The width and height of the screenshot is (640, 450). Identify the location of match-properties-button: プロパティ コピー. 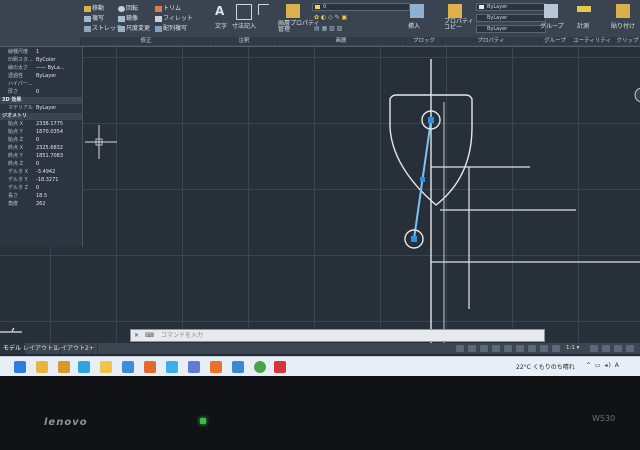
(459, 25).